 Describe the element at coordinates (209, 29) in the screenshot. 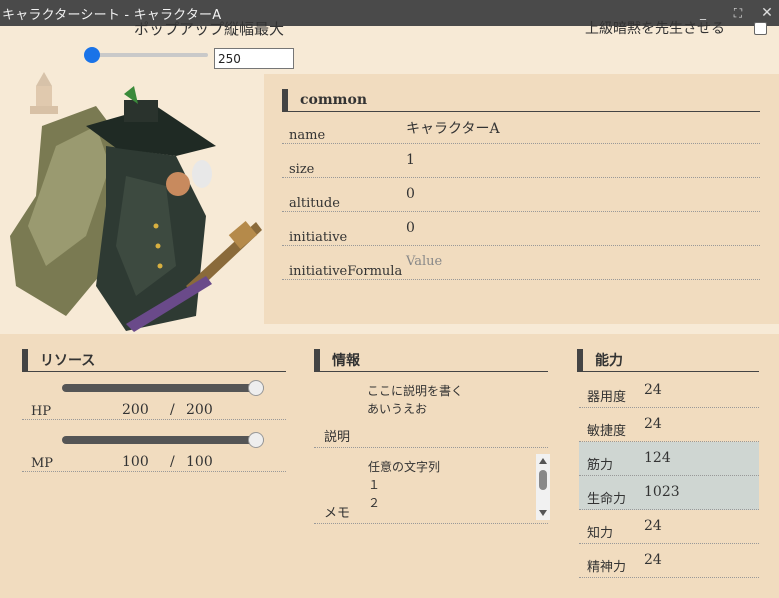

I see `popup-height-label: ポップアップ縦幅最大` at that location.